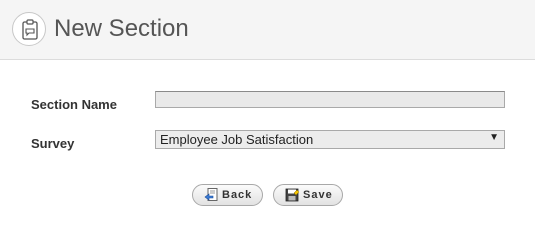 The image size is (535, 240). What do you see at coordinates (330, 139) in the screenshot?
I see `survey-select: Employee Job Satisfaction ▼` at bounding box center [330, 139].